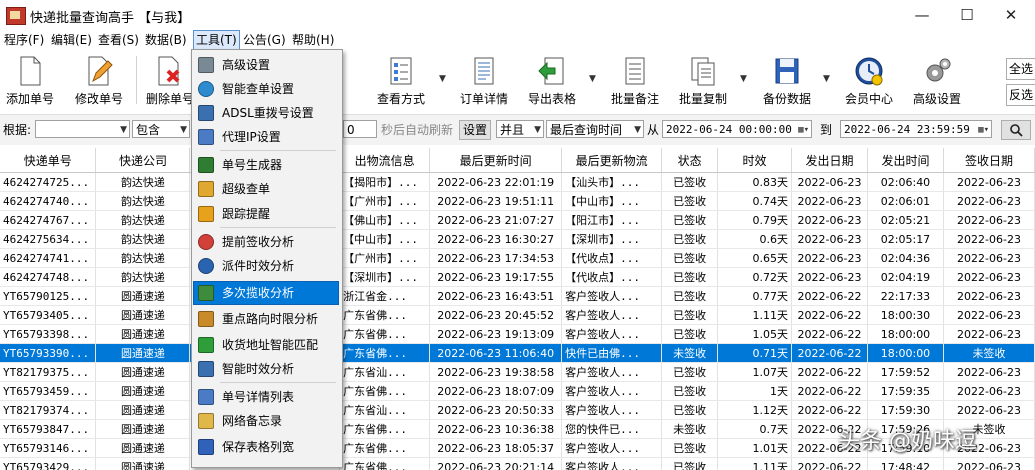 The width and height of the screenshot is (1035, 470). Describe the element at coordinates (1011, 15) in the screenshot. I see `close-button: ✕` at that location.